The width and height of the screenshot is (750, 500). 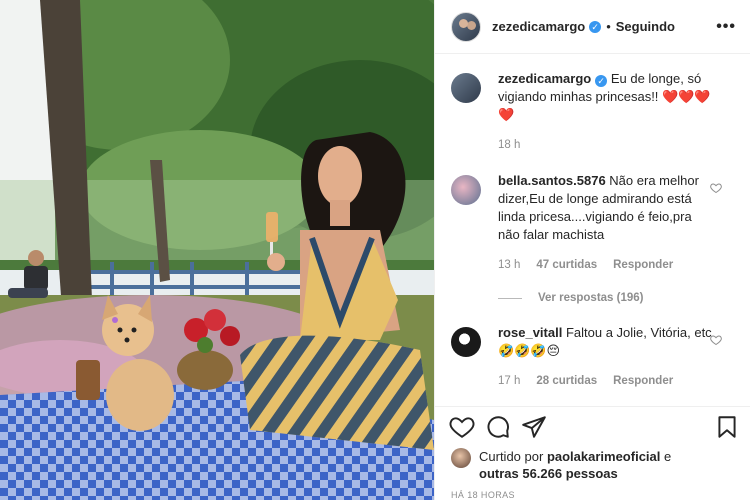 What do you see at coordinates (511, 456) in the screenshot?
I see `likes-prefix: Curtido por` at bounding box center [511, 456].